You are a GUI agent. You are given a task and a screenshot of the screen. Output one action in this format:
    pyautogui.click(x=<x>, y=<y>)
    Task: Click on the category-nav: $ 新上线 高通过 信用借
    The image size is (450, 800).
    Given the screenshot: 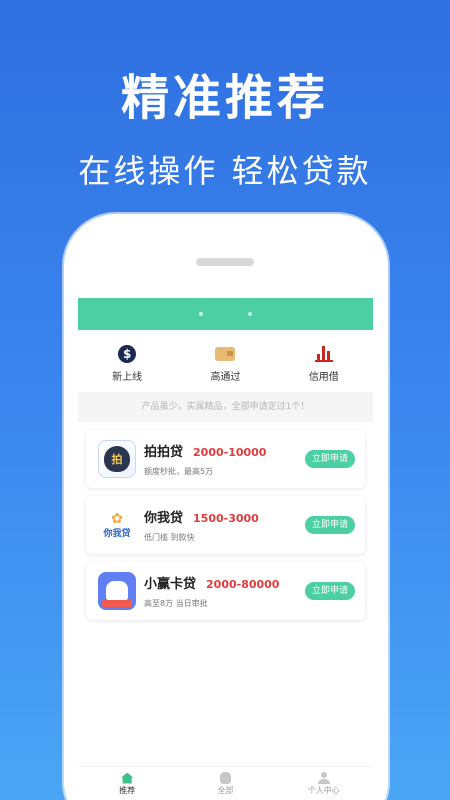 What is the action you would take?
    pyautogui.click(x=225, y=359)
    